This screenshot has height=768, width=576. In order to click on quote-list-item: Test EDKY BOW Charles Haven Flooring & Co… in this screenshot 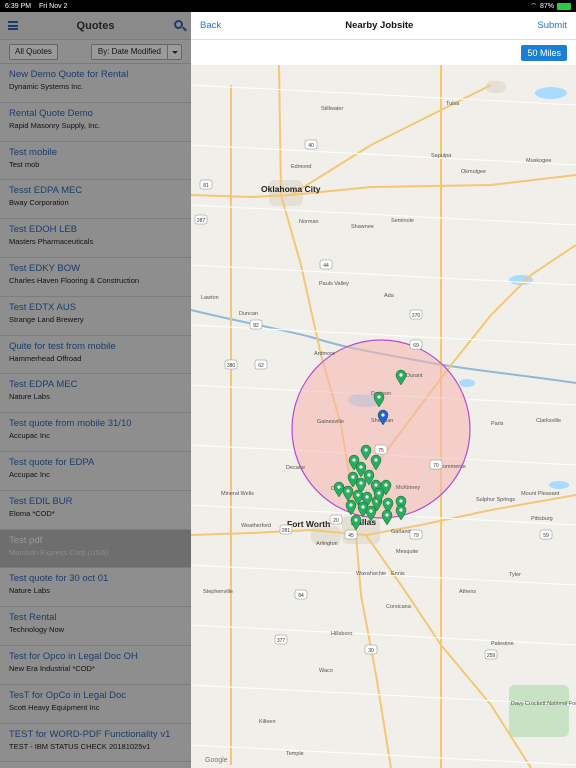, I will do `click(95, 277)`.